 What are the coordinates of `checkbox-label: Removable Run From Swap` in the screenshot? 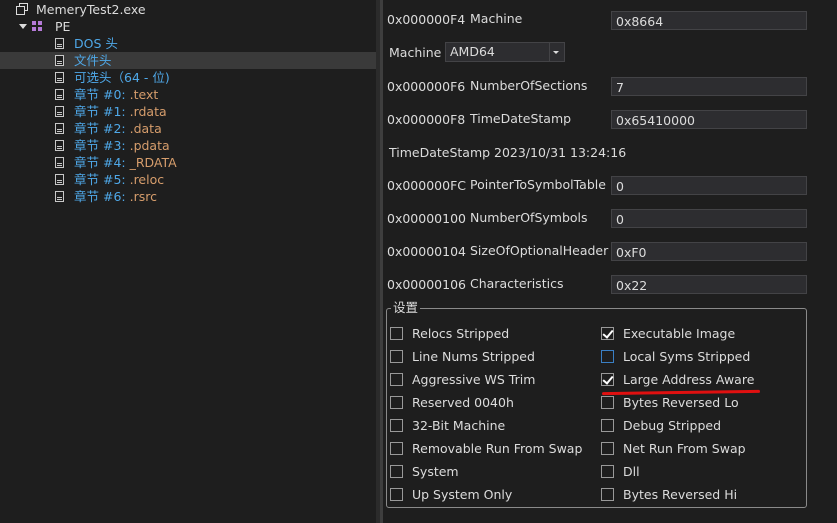 It's located at (497, 448).